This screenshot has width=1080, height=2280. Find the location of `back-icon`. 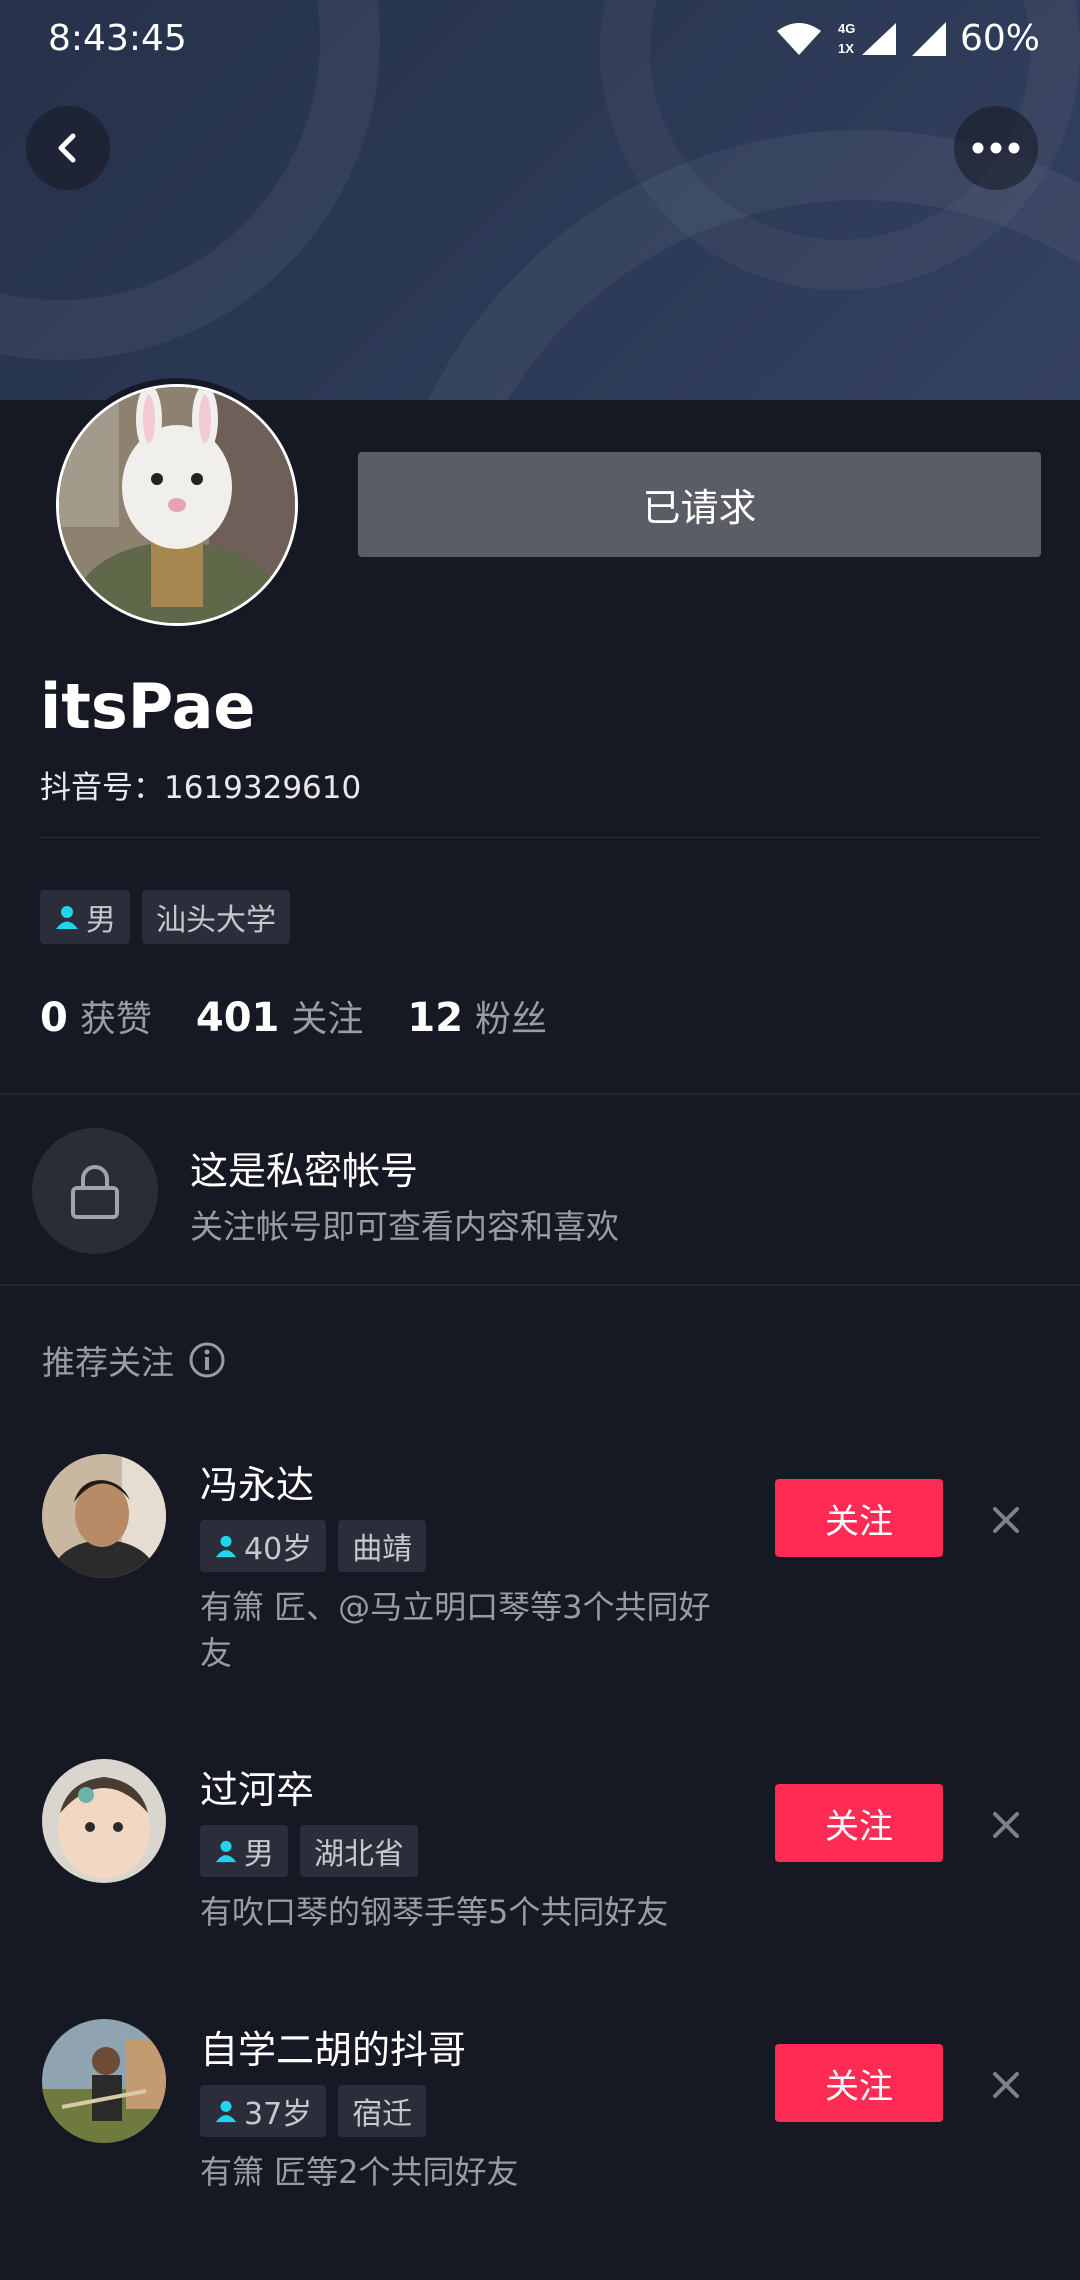

back-icon is located at coordinates (67, 148).